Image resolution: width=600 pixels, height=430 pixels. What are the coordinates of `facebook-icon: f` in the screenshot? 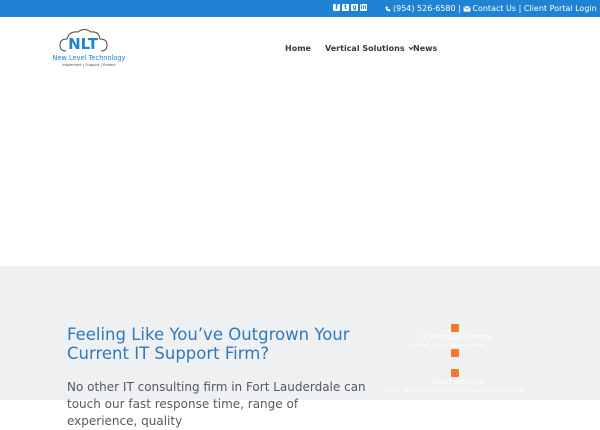 It's located at (336, 7).